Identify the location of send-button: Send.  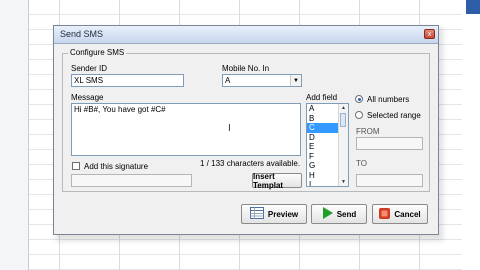
(339, 214).